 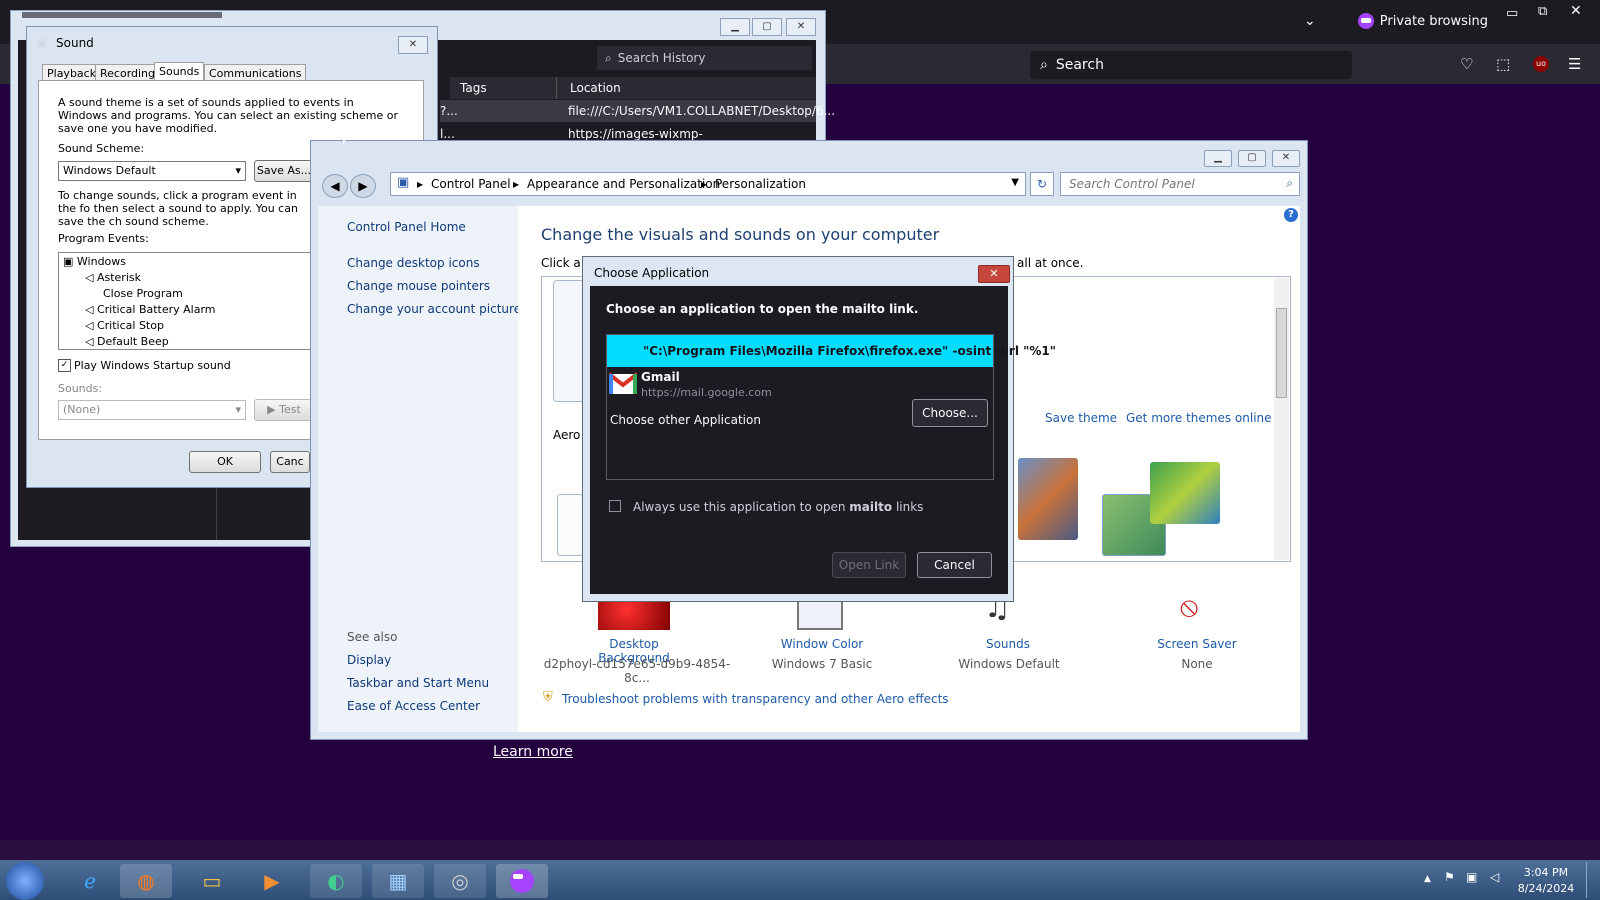 I want to click on help-icon: ?, so click(x=1291, y=215).